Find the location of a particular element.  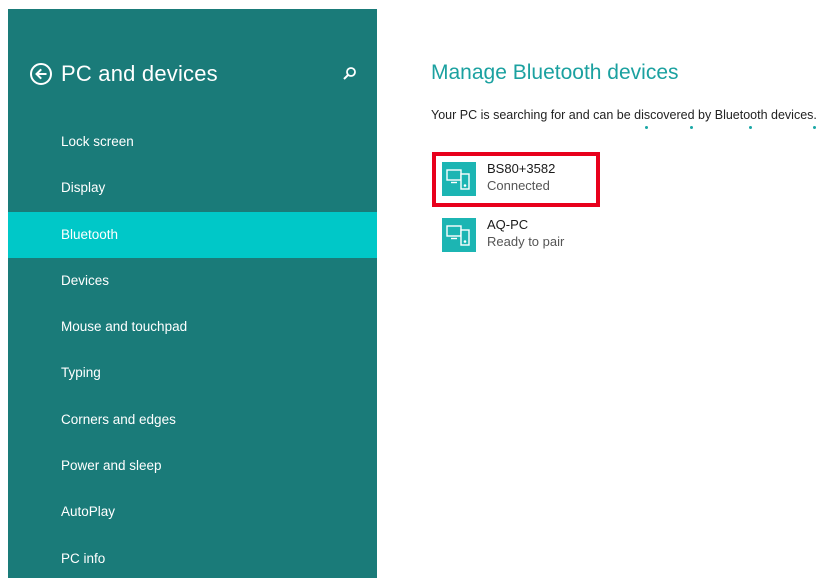

search-icon is located at coordinates (349, 73).